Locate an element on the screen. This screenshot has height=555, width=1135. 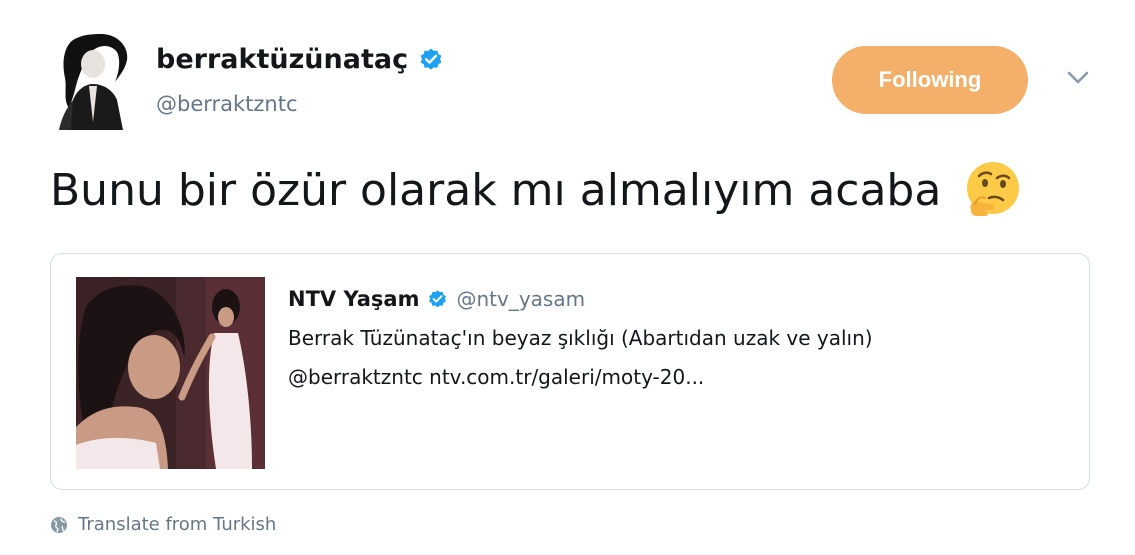
following-button: Following is located at coordinates (930, 80).